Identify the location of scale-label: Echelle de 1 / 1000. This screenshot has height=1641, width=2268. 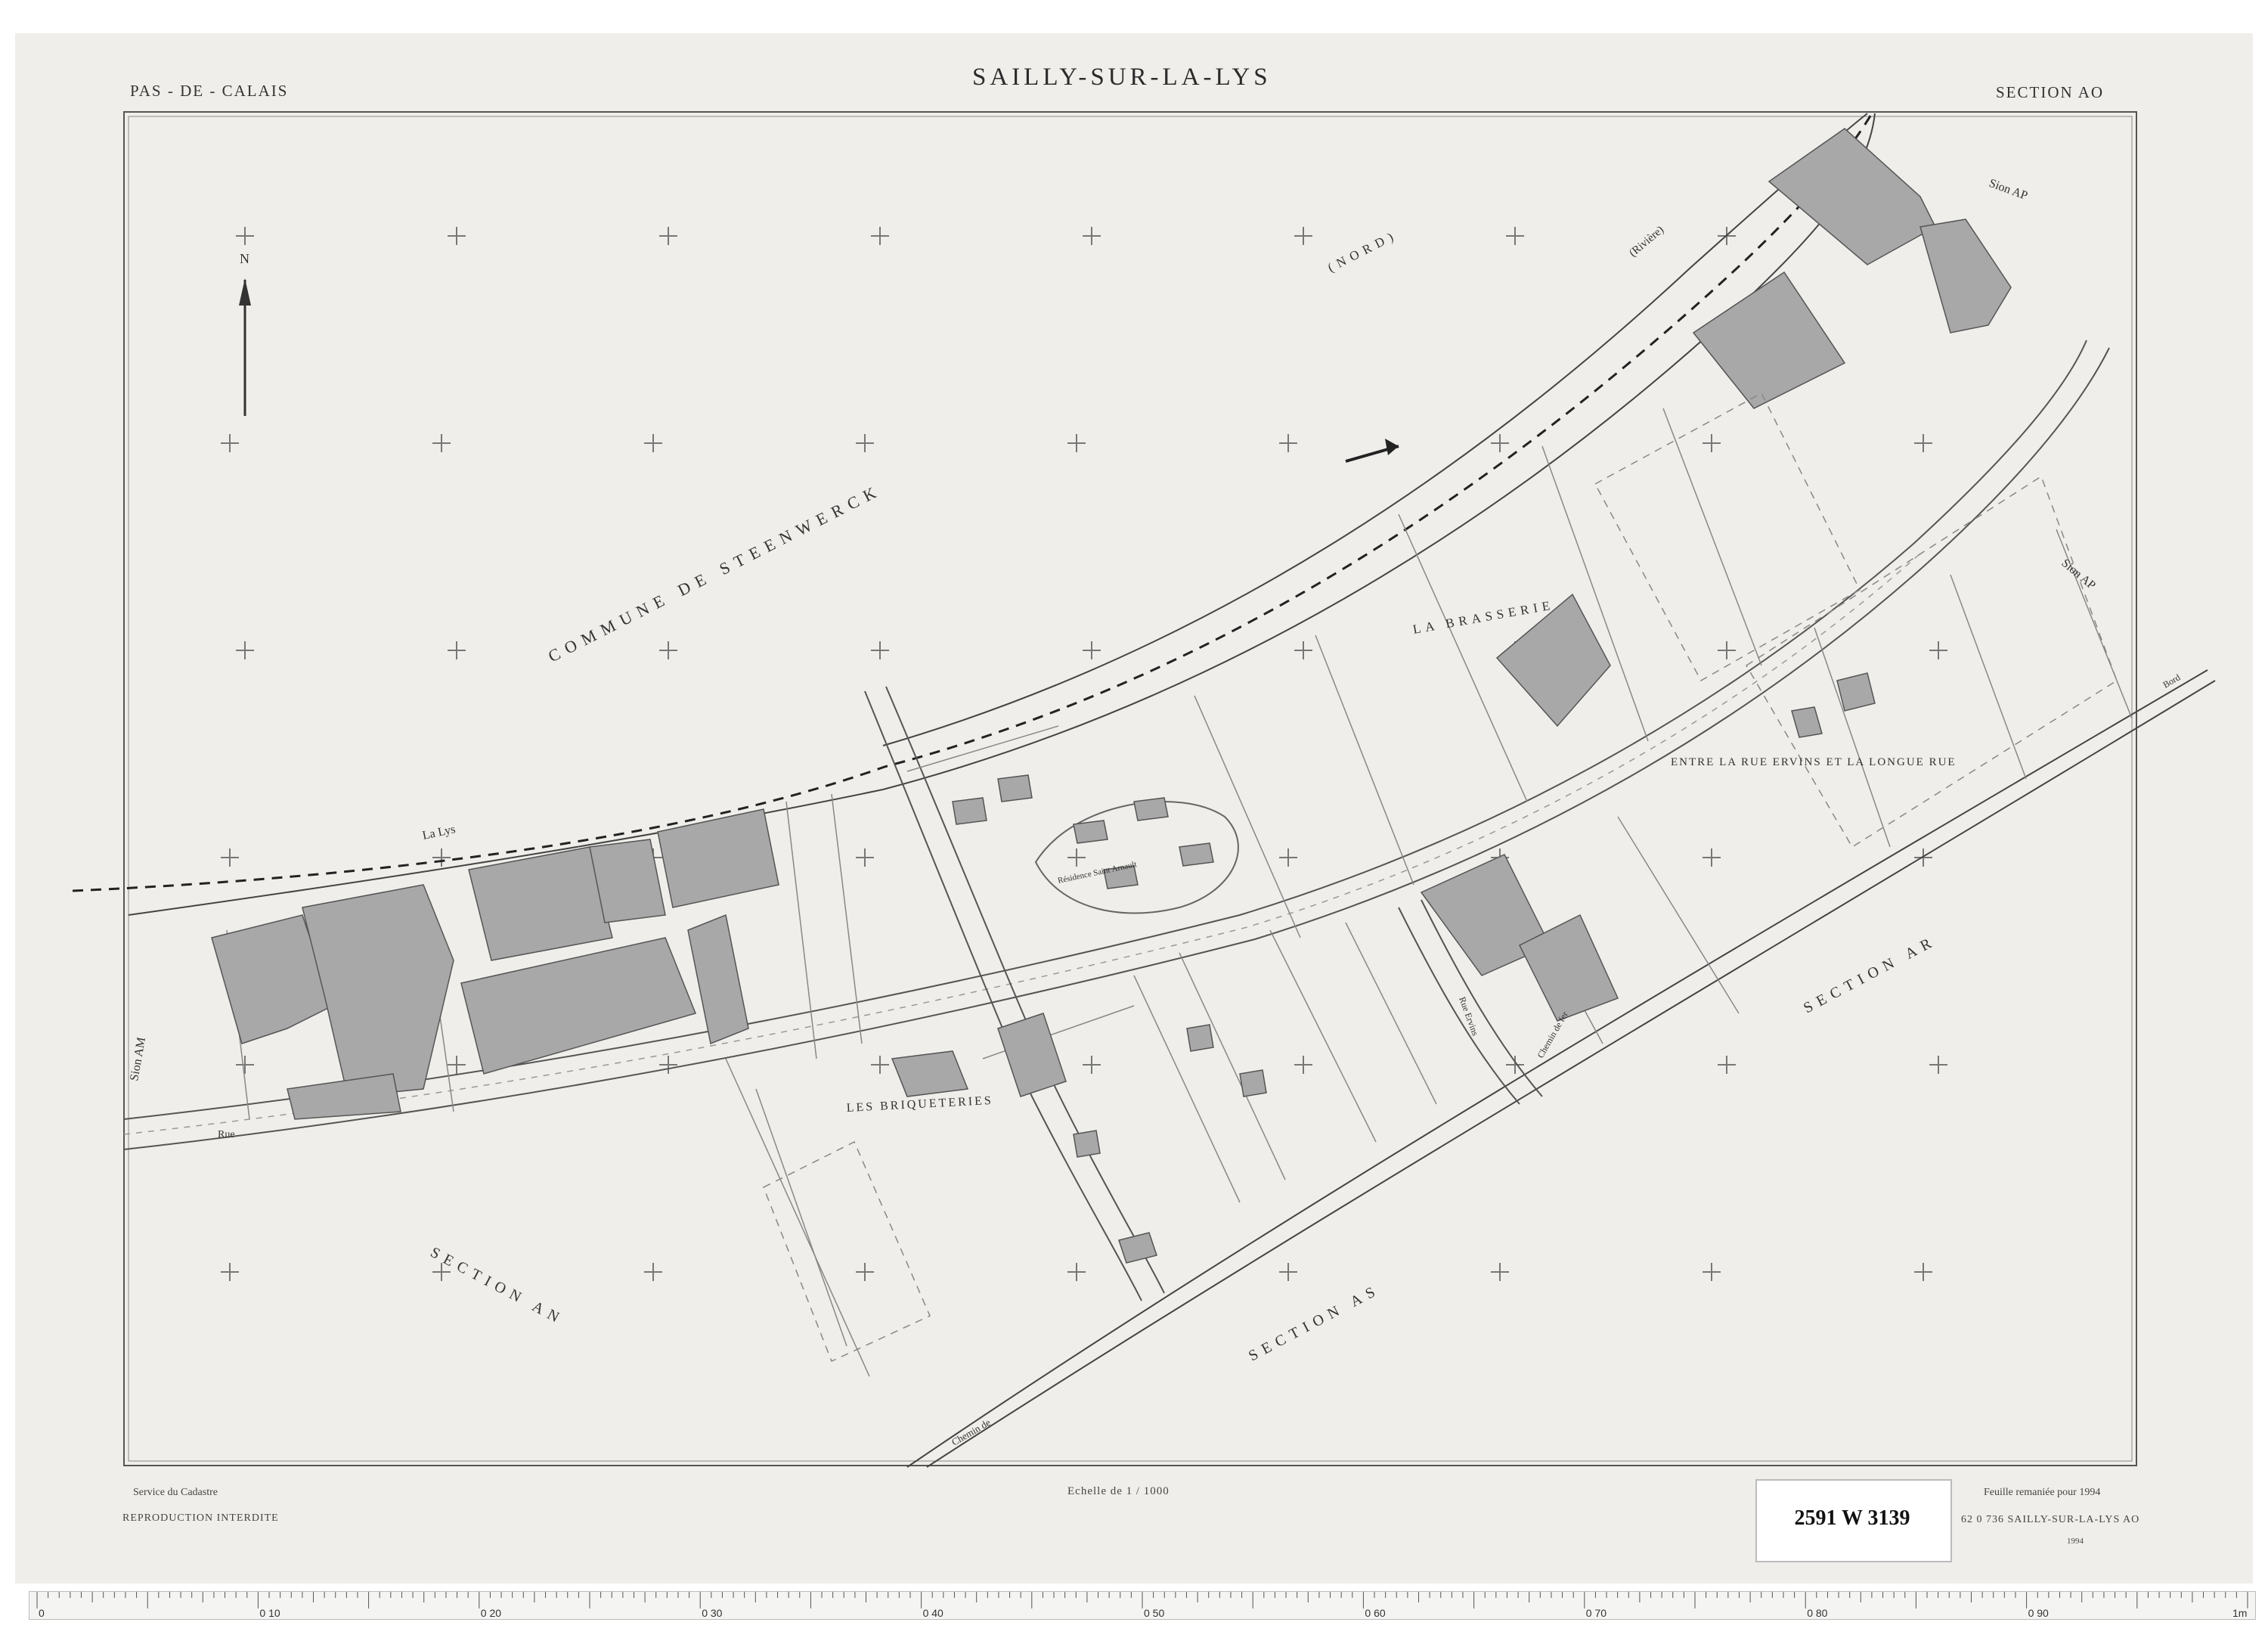
(1118, 1491).